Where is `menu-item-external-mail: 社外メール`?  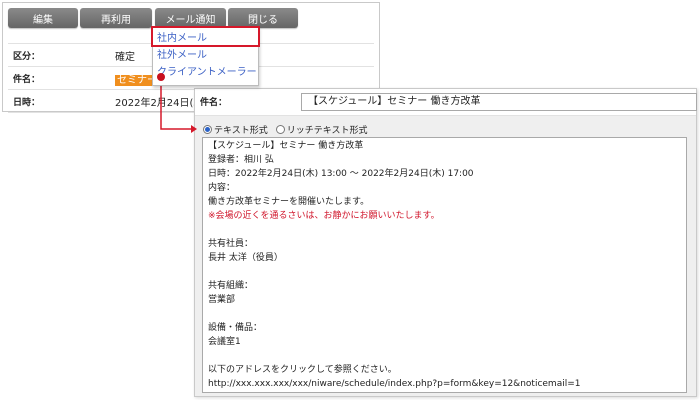
menu-item-external-mail: 社外メール is located at coordinates (205, 55).